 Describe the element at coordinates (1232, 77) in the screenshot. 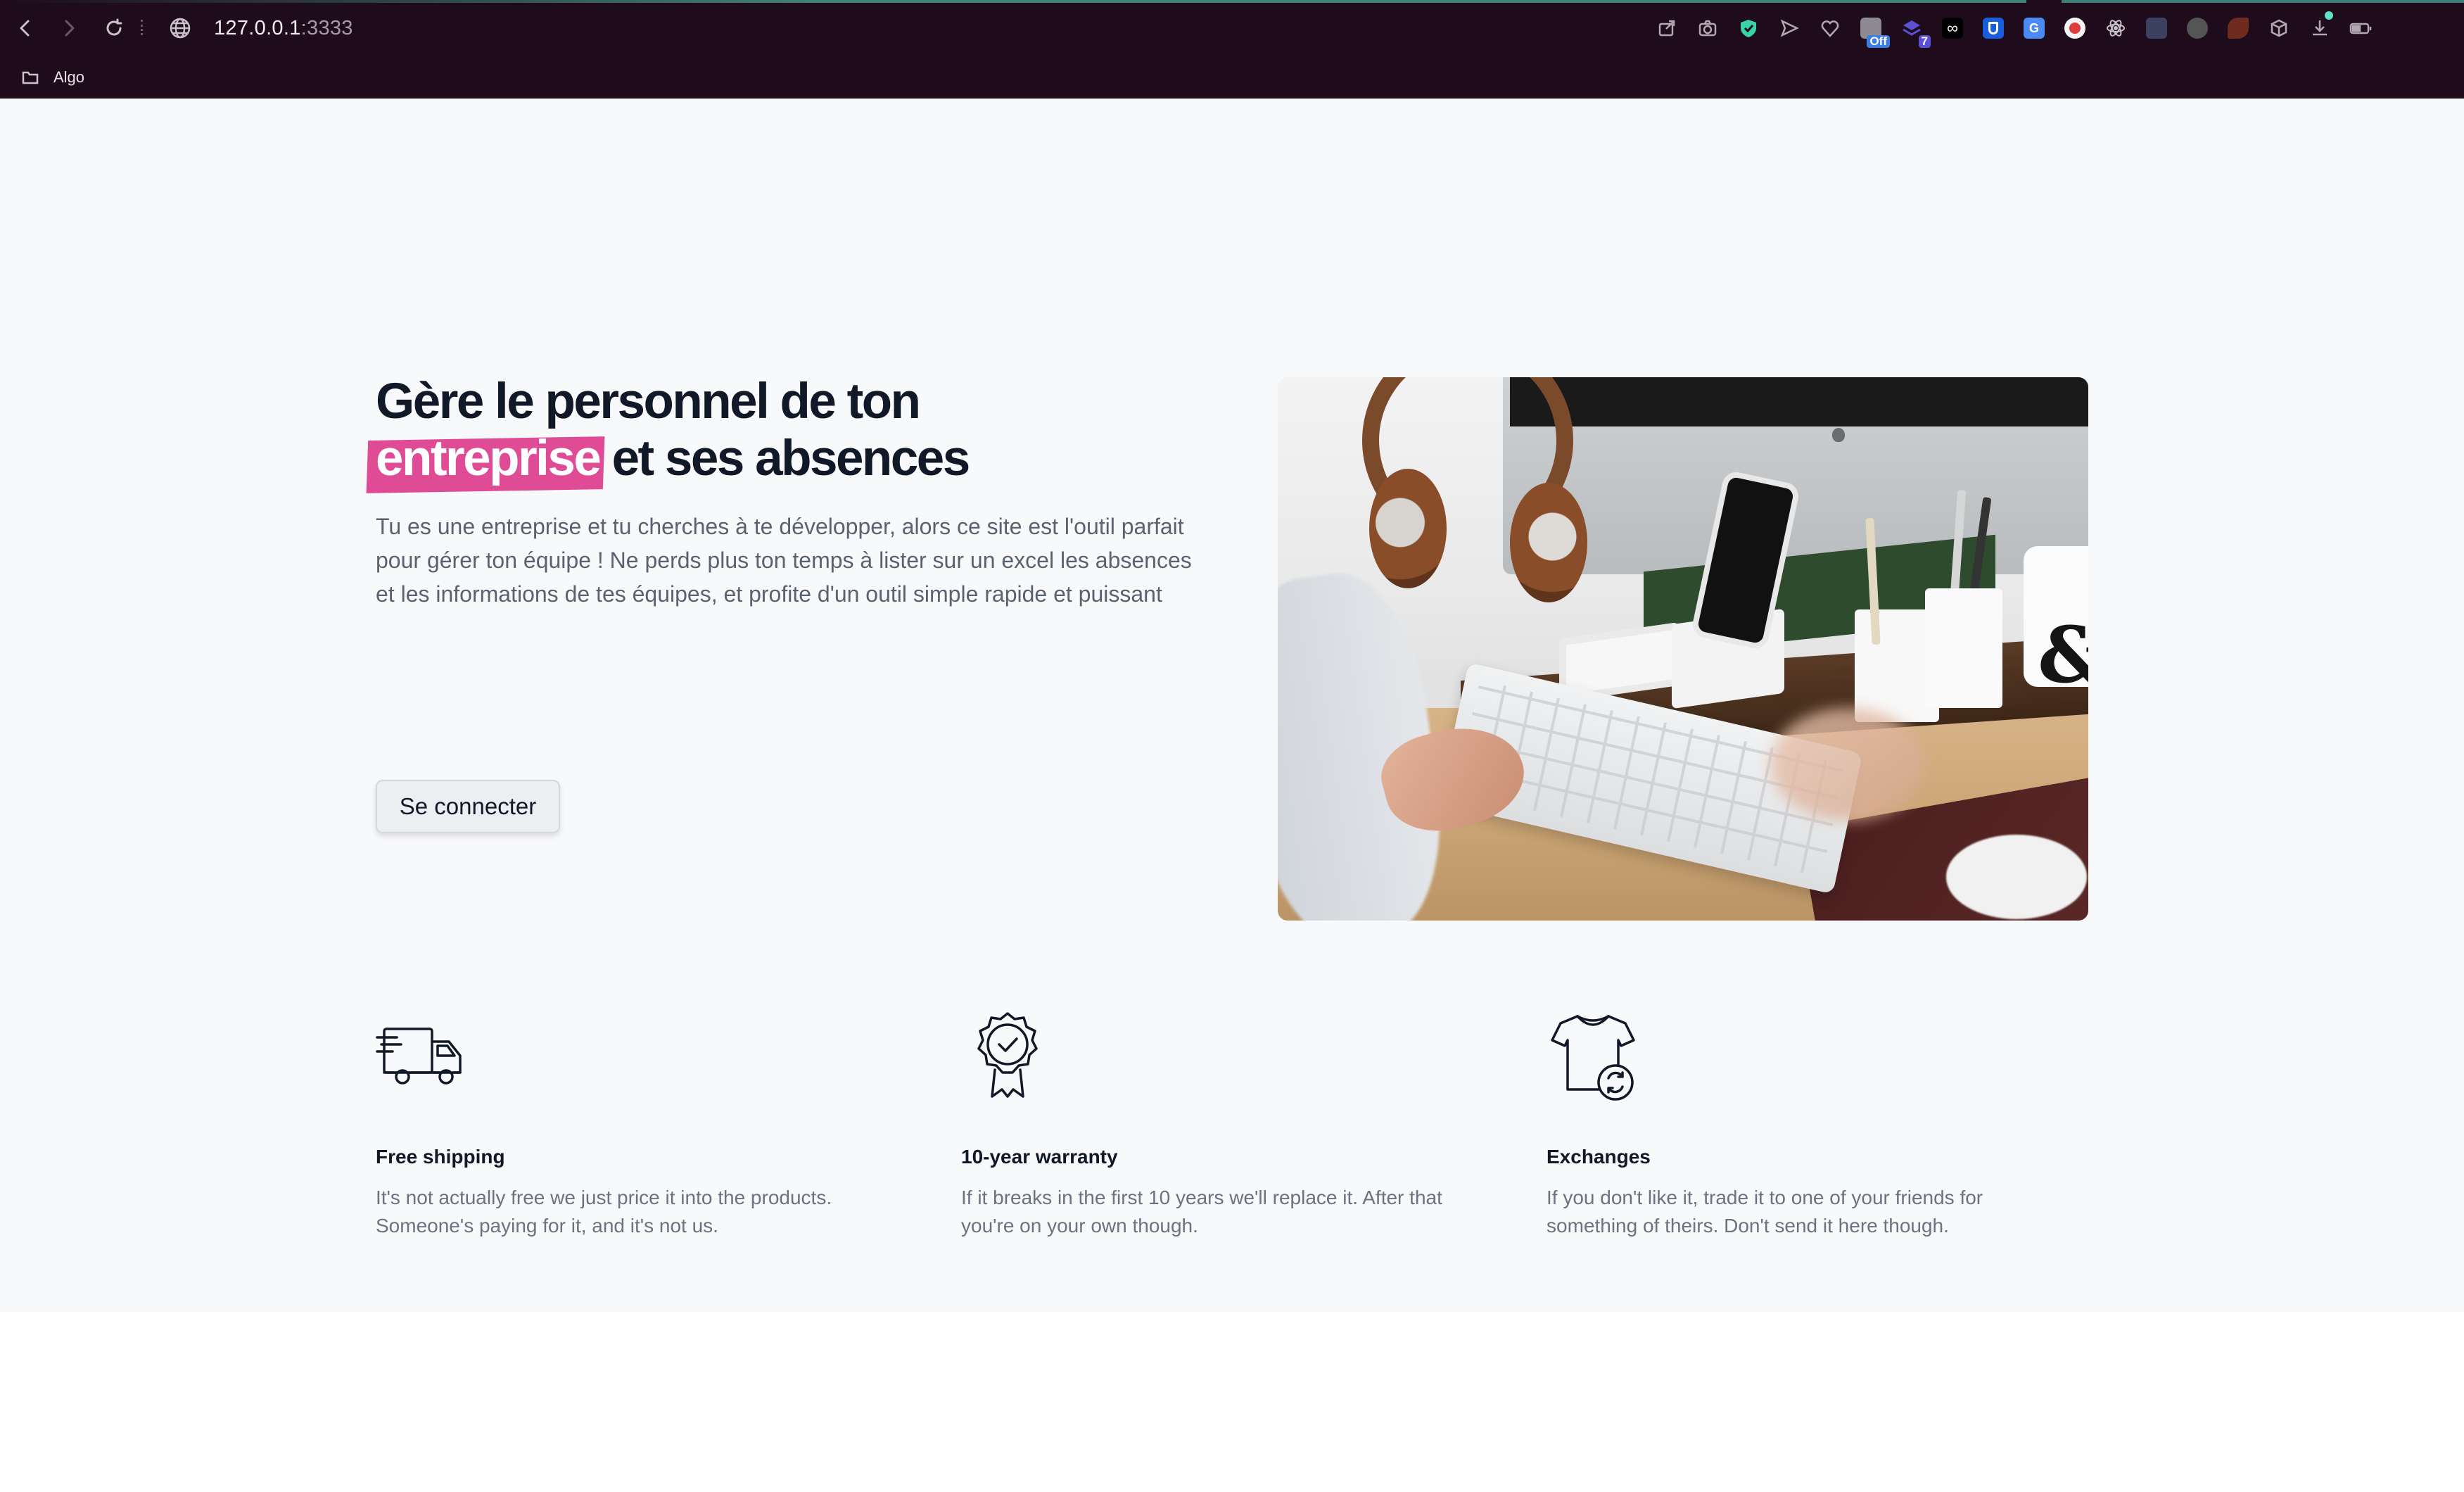

I see `bookmarks-bar: Algo` at that location.